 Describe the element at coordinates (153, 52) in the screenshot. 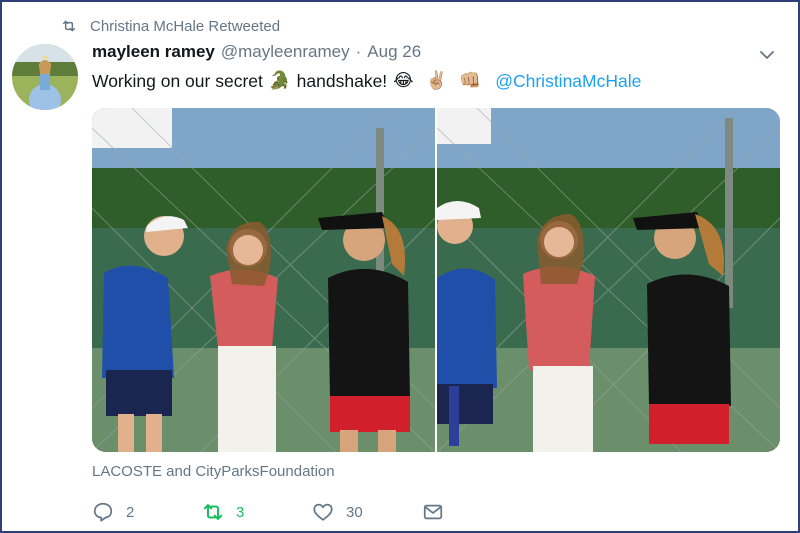

I see `author-name: mayleen ramey` at that location.